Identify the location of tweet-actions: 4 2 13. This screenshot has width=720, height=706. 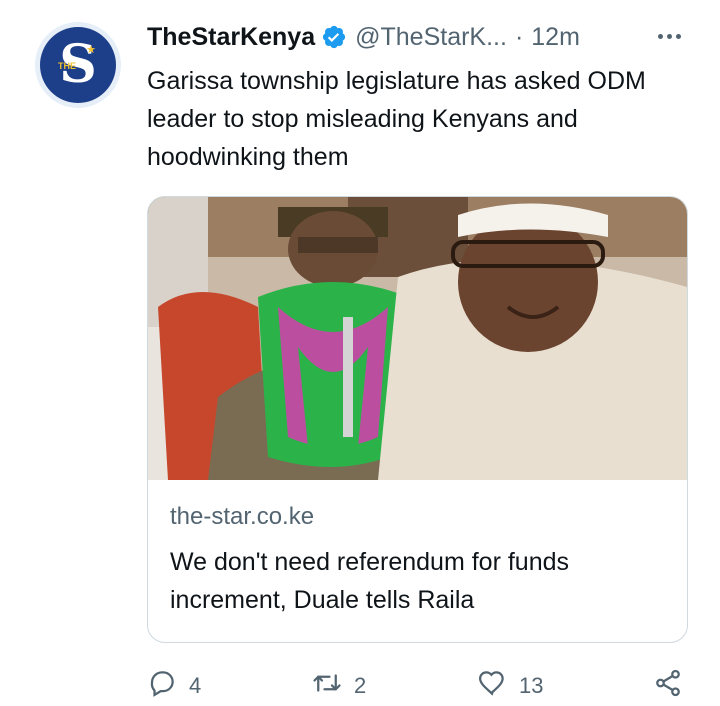
(419, 686).